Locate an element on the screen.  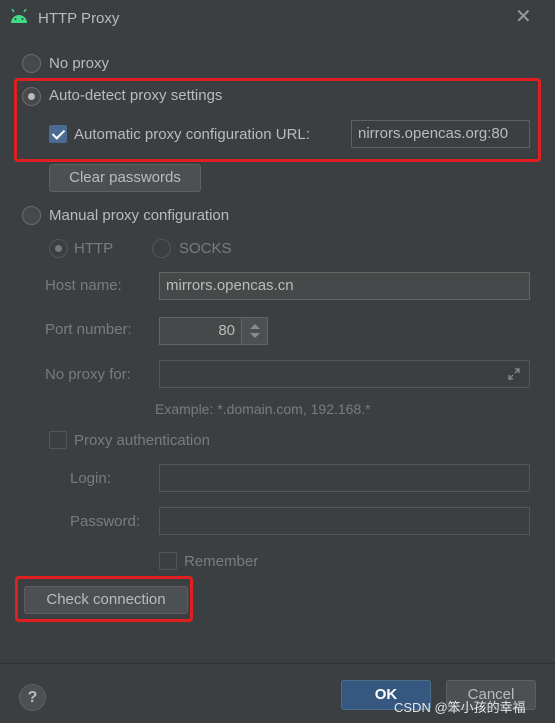
stepper-up-icon is located at coordinates (255, 326).